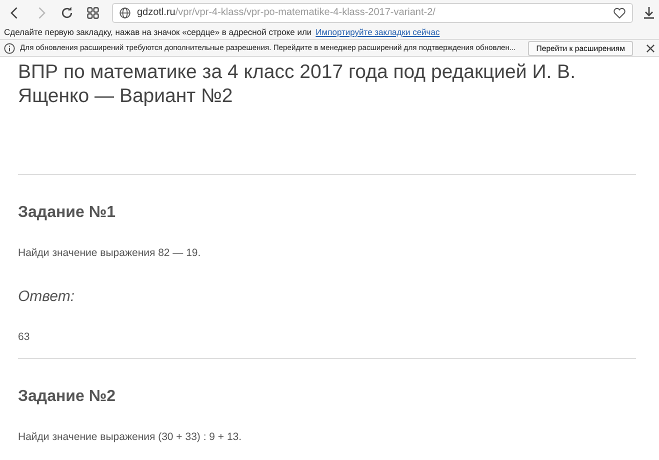  What do you see at coordinates (67, 13) in the screenshot?
I see `reload-icon` at bounding box center [67, 13].